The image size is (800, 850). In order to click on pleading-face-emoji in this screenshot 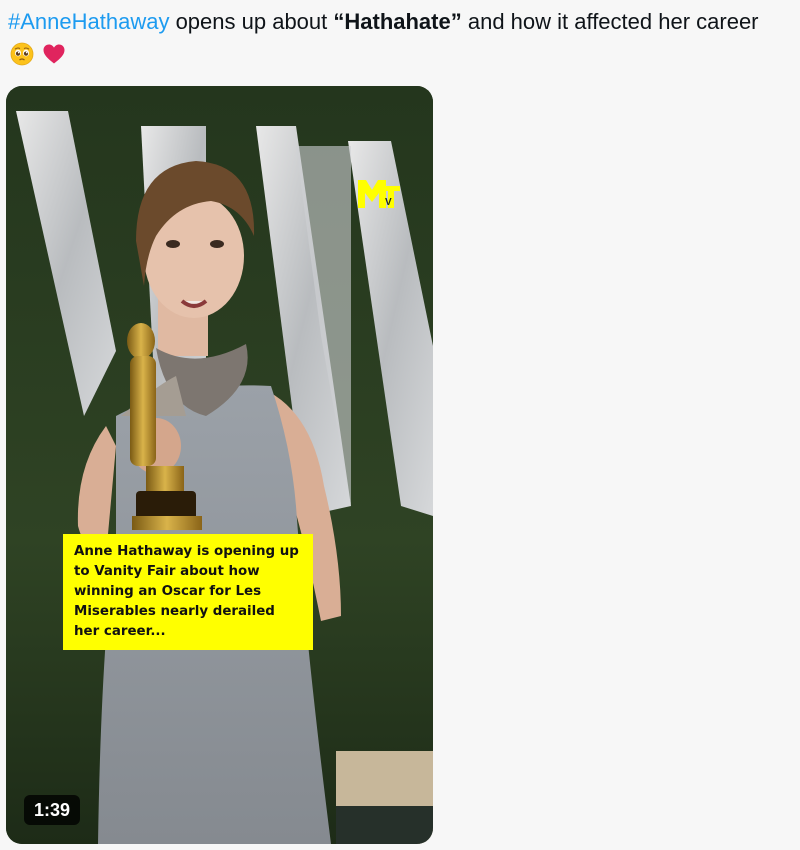, I will do `click(22, 54)`.